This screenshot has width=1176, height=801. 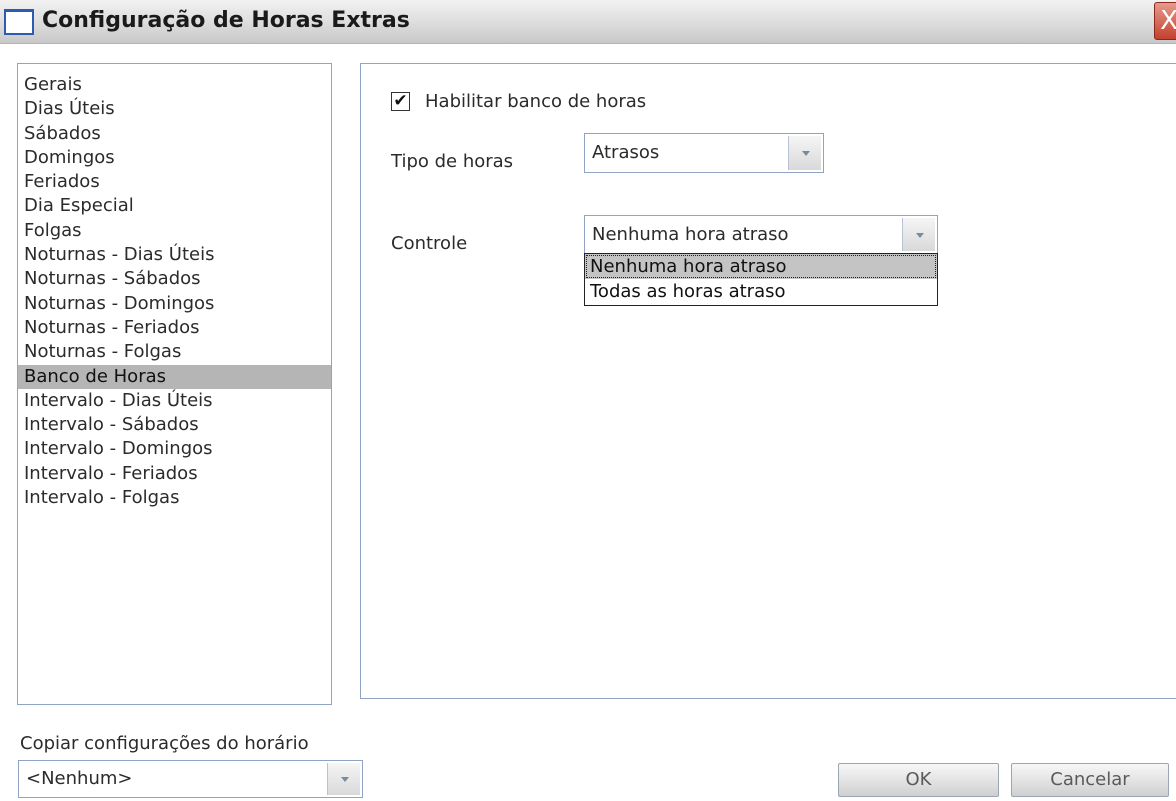 I want to click on tipo-horas-label: Tipo de horas, so click(x=452, y=161).